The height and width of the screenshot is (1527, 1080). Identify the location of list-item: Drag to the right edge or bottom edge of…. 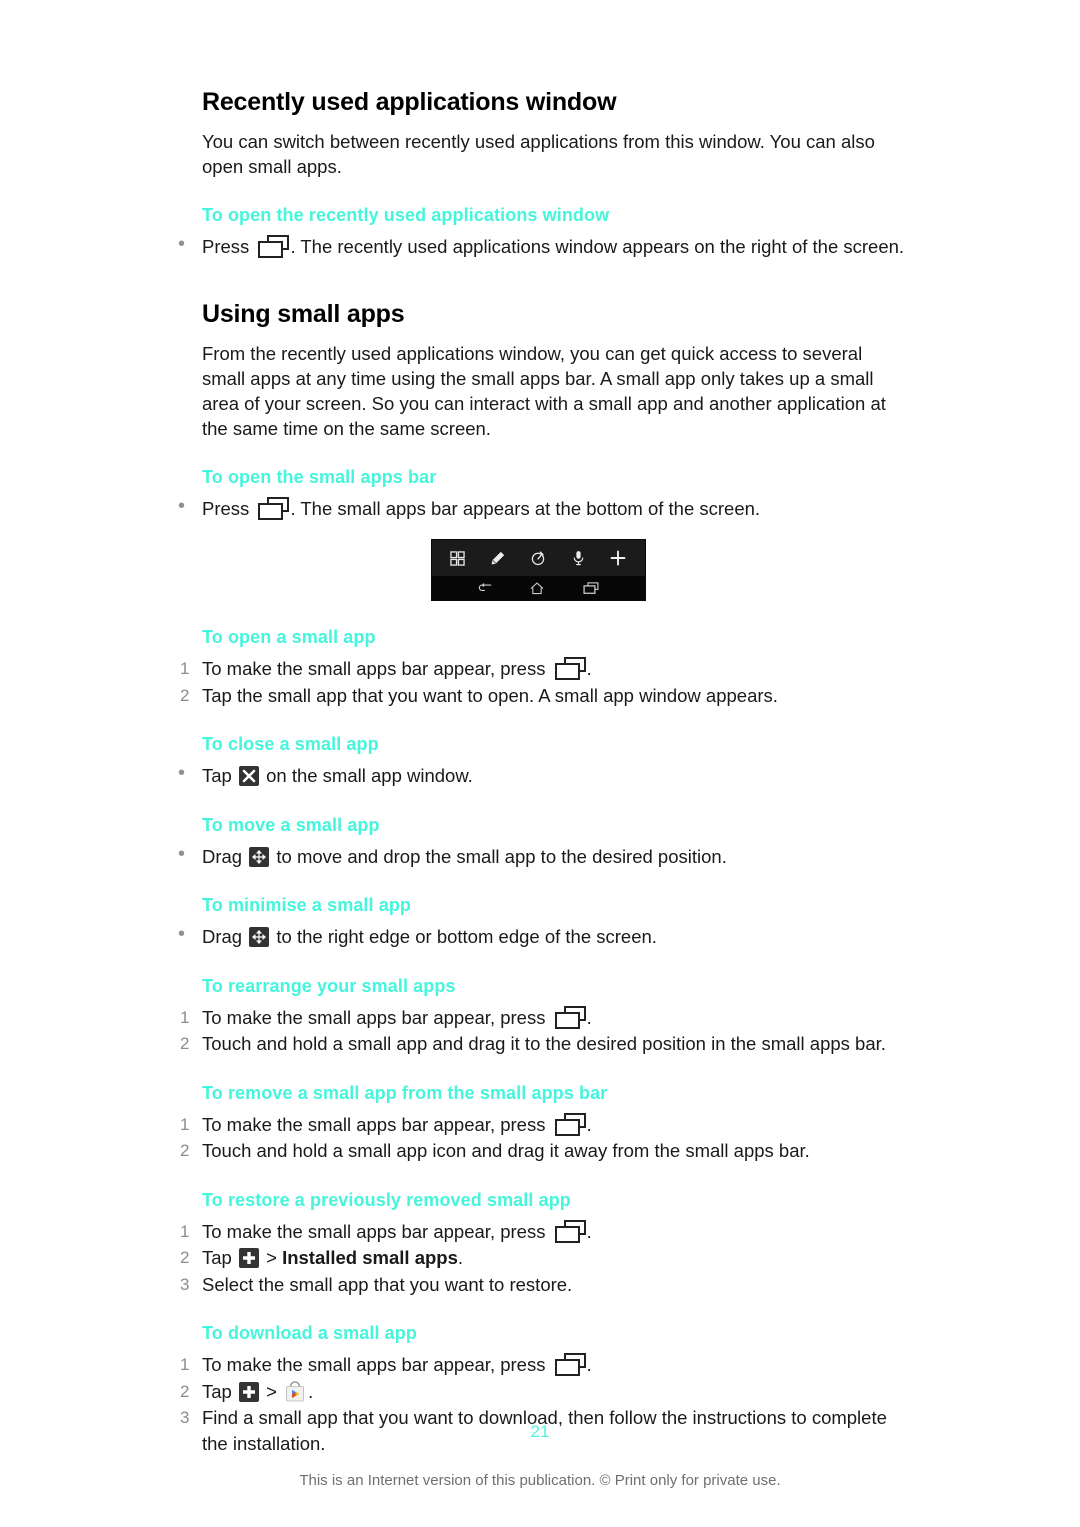
(538, 936).